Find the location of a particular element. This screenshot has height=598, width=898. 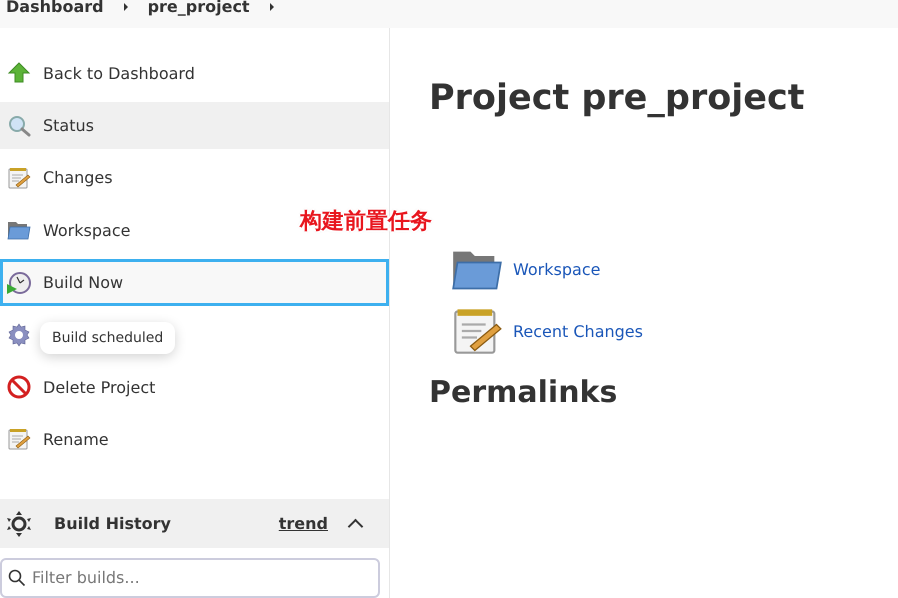

clock-icon is located at coordinates (19, 282).